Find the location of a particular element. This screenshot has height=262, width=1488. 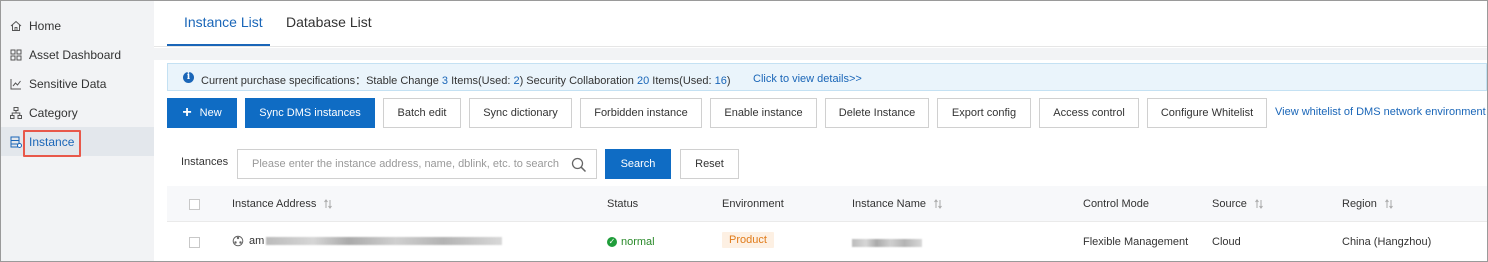

instance-address-prefix: am is located at coordinates (257, 241).